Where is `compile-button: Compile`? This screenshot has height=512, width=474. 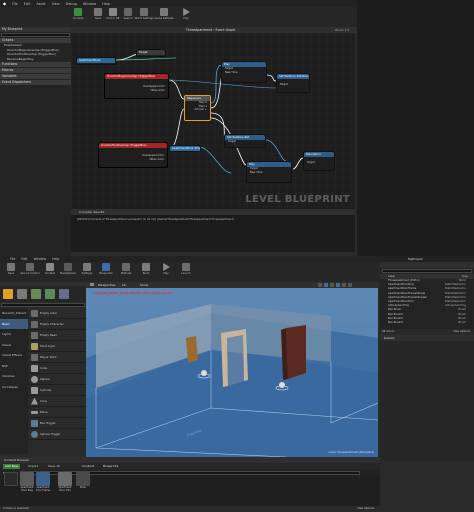 compile-button: Compile is located at coordinates (78, 15).